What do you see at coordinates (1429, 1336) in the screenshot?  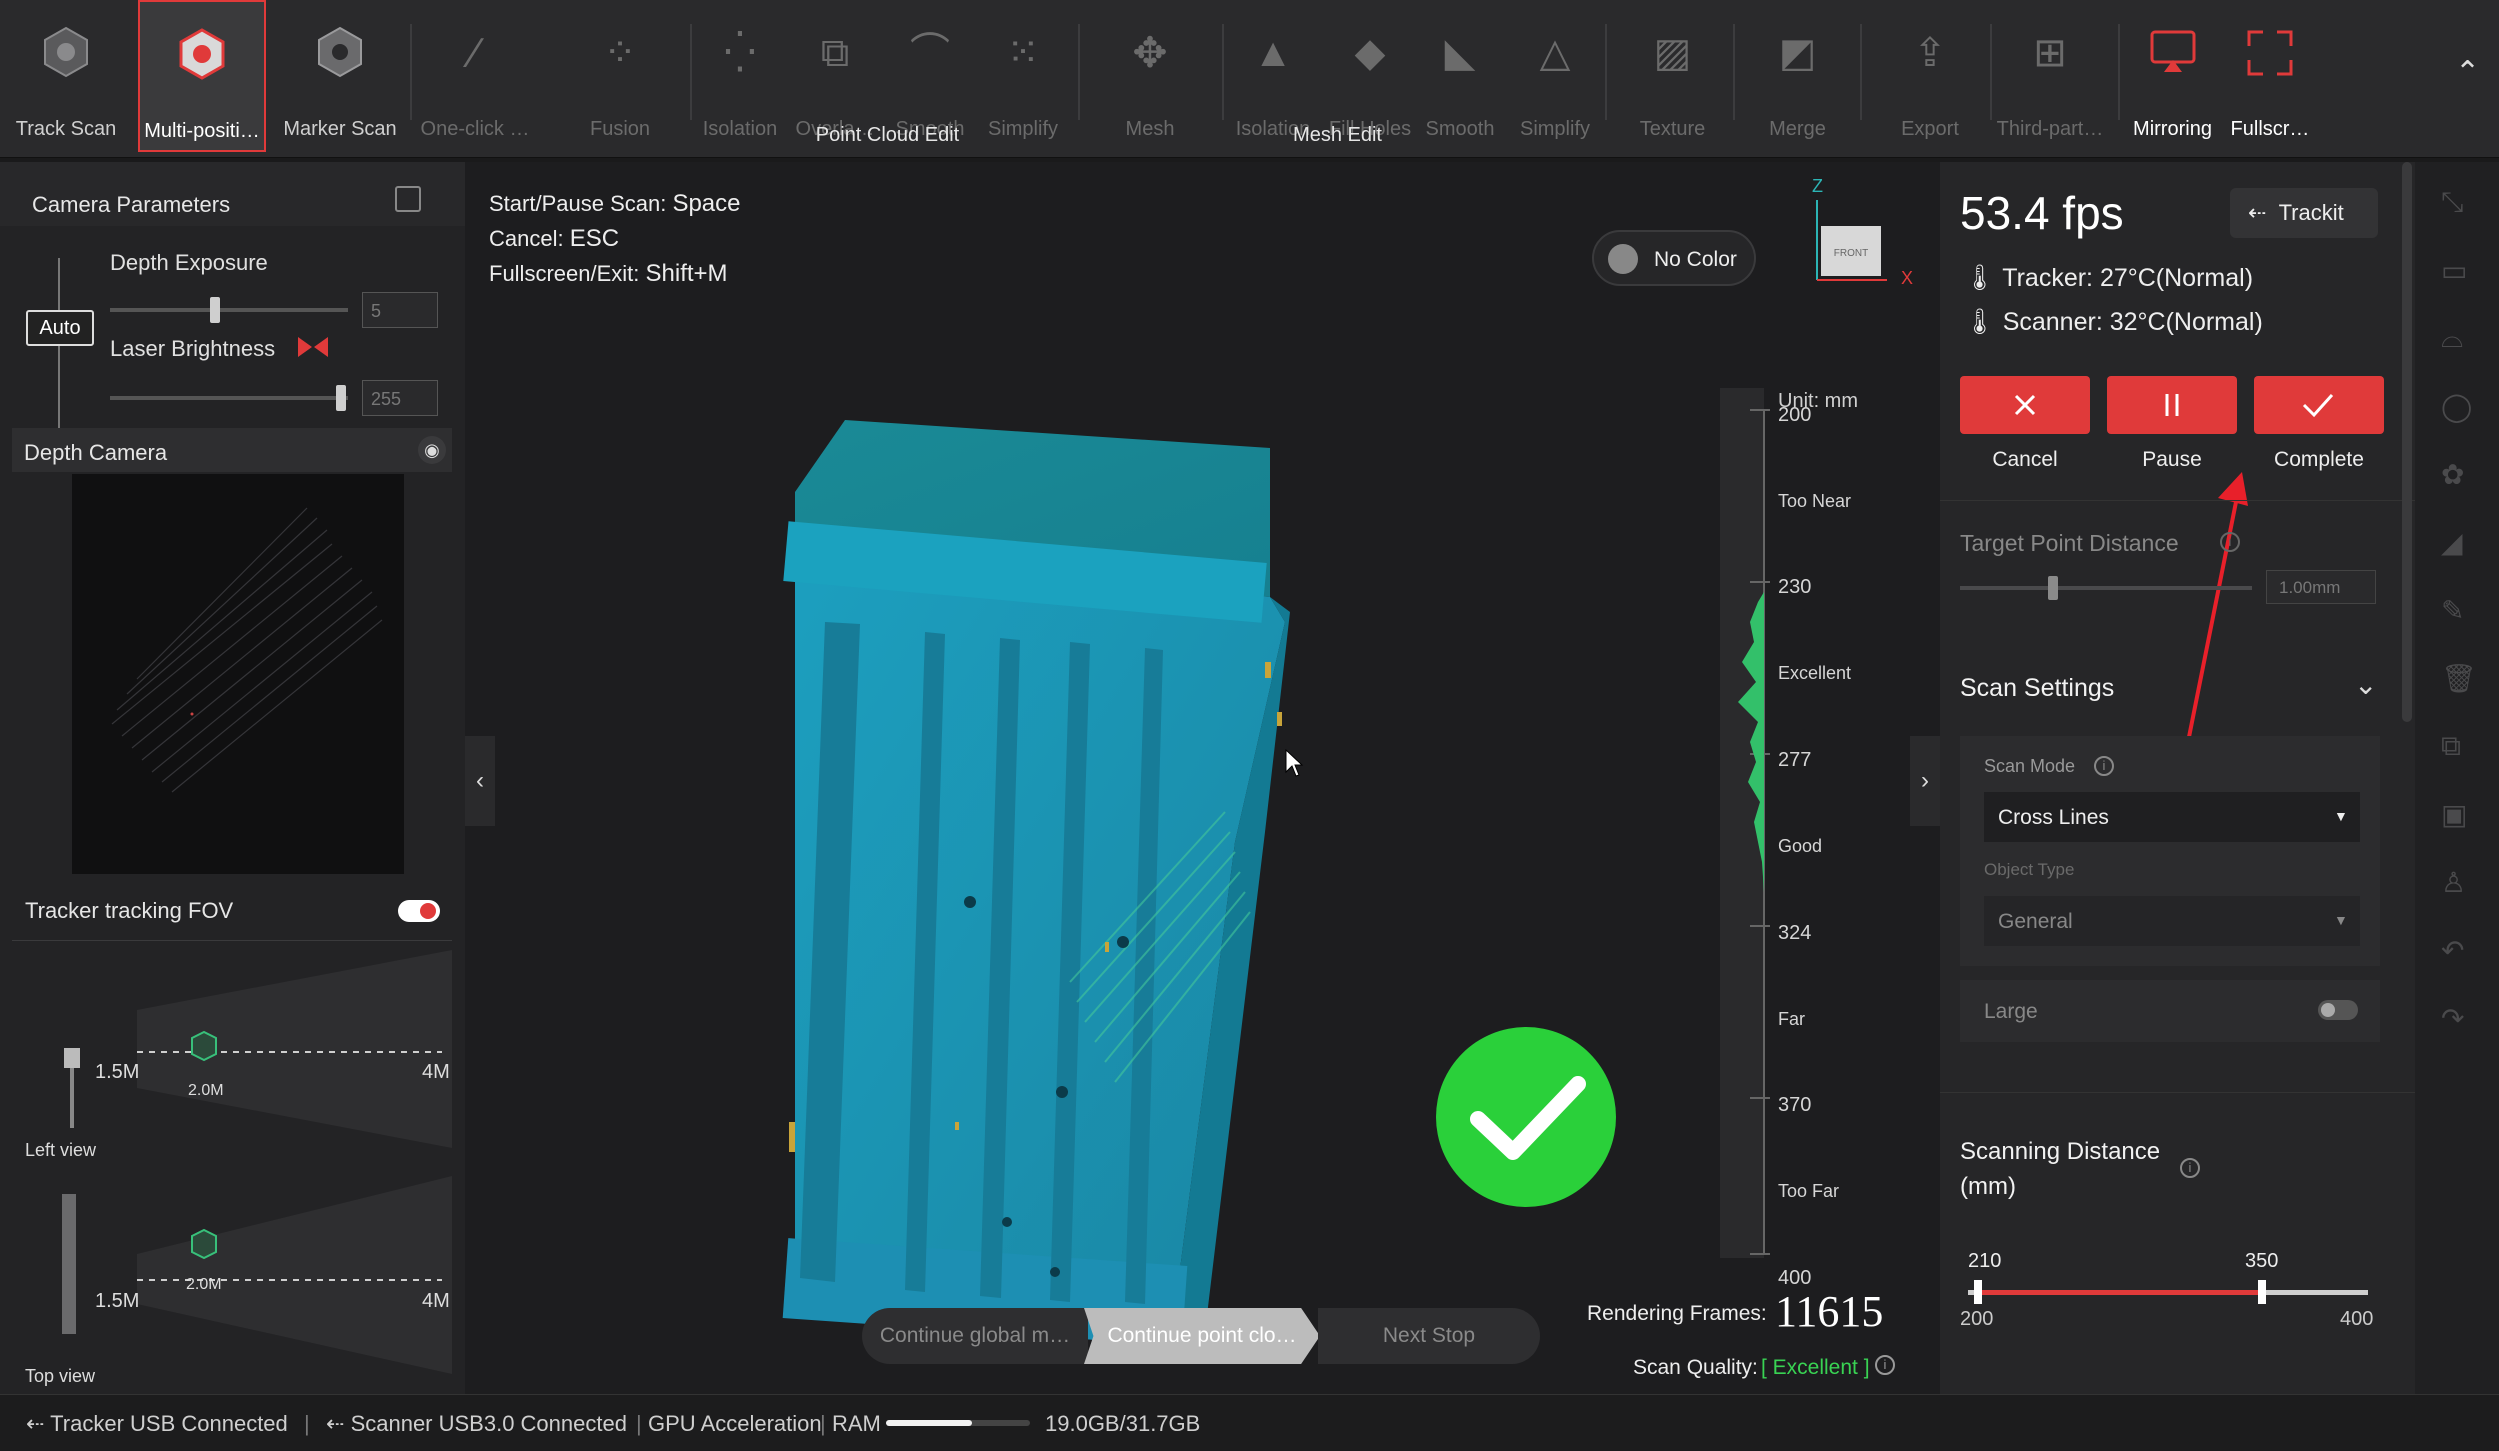 I see `step-next-stop: Next Stop` at bounding box center [1429, 1336].